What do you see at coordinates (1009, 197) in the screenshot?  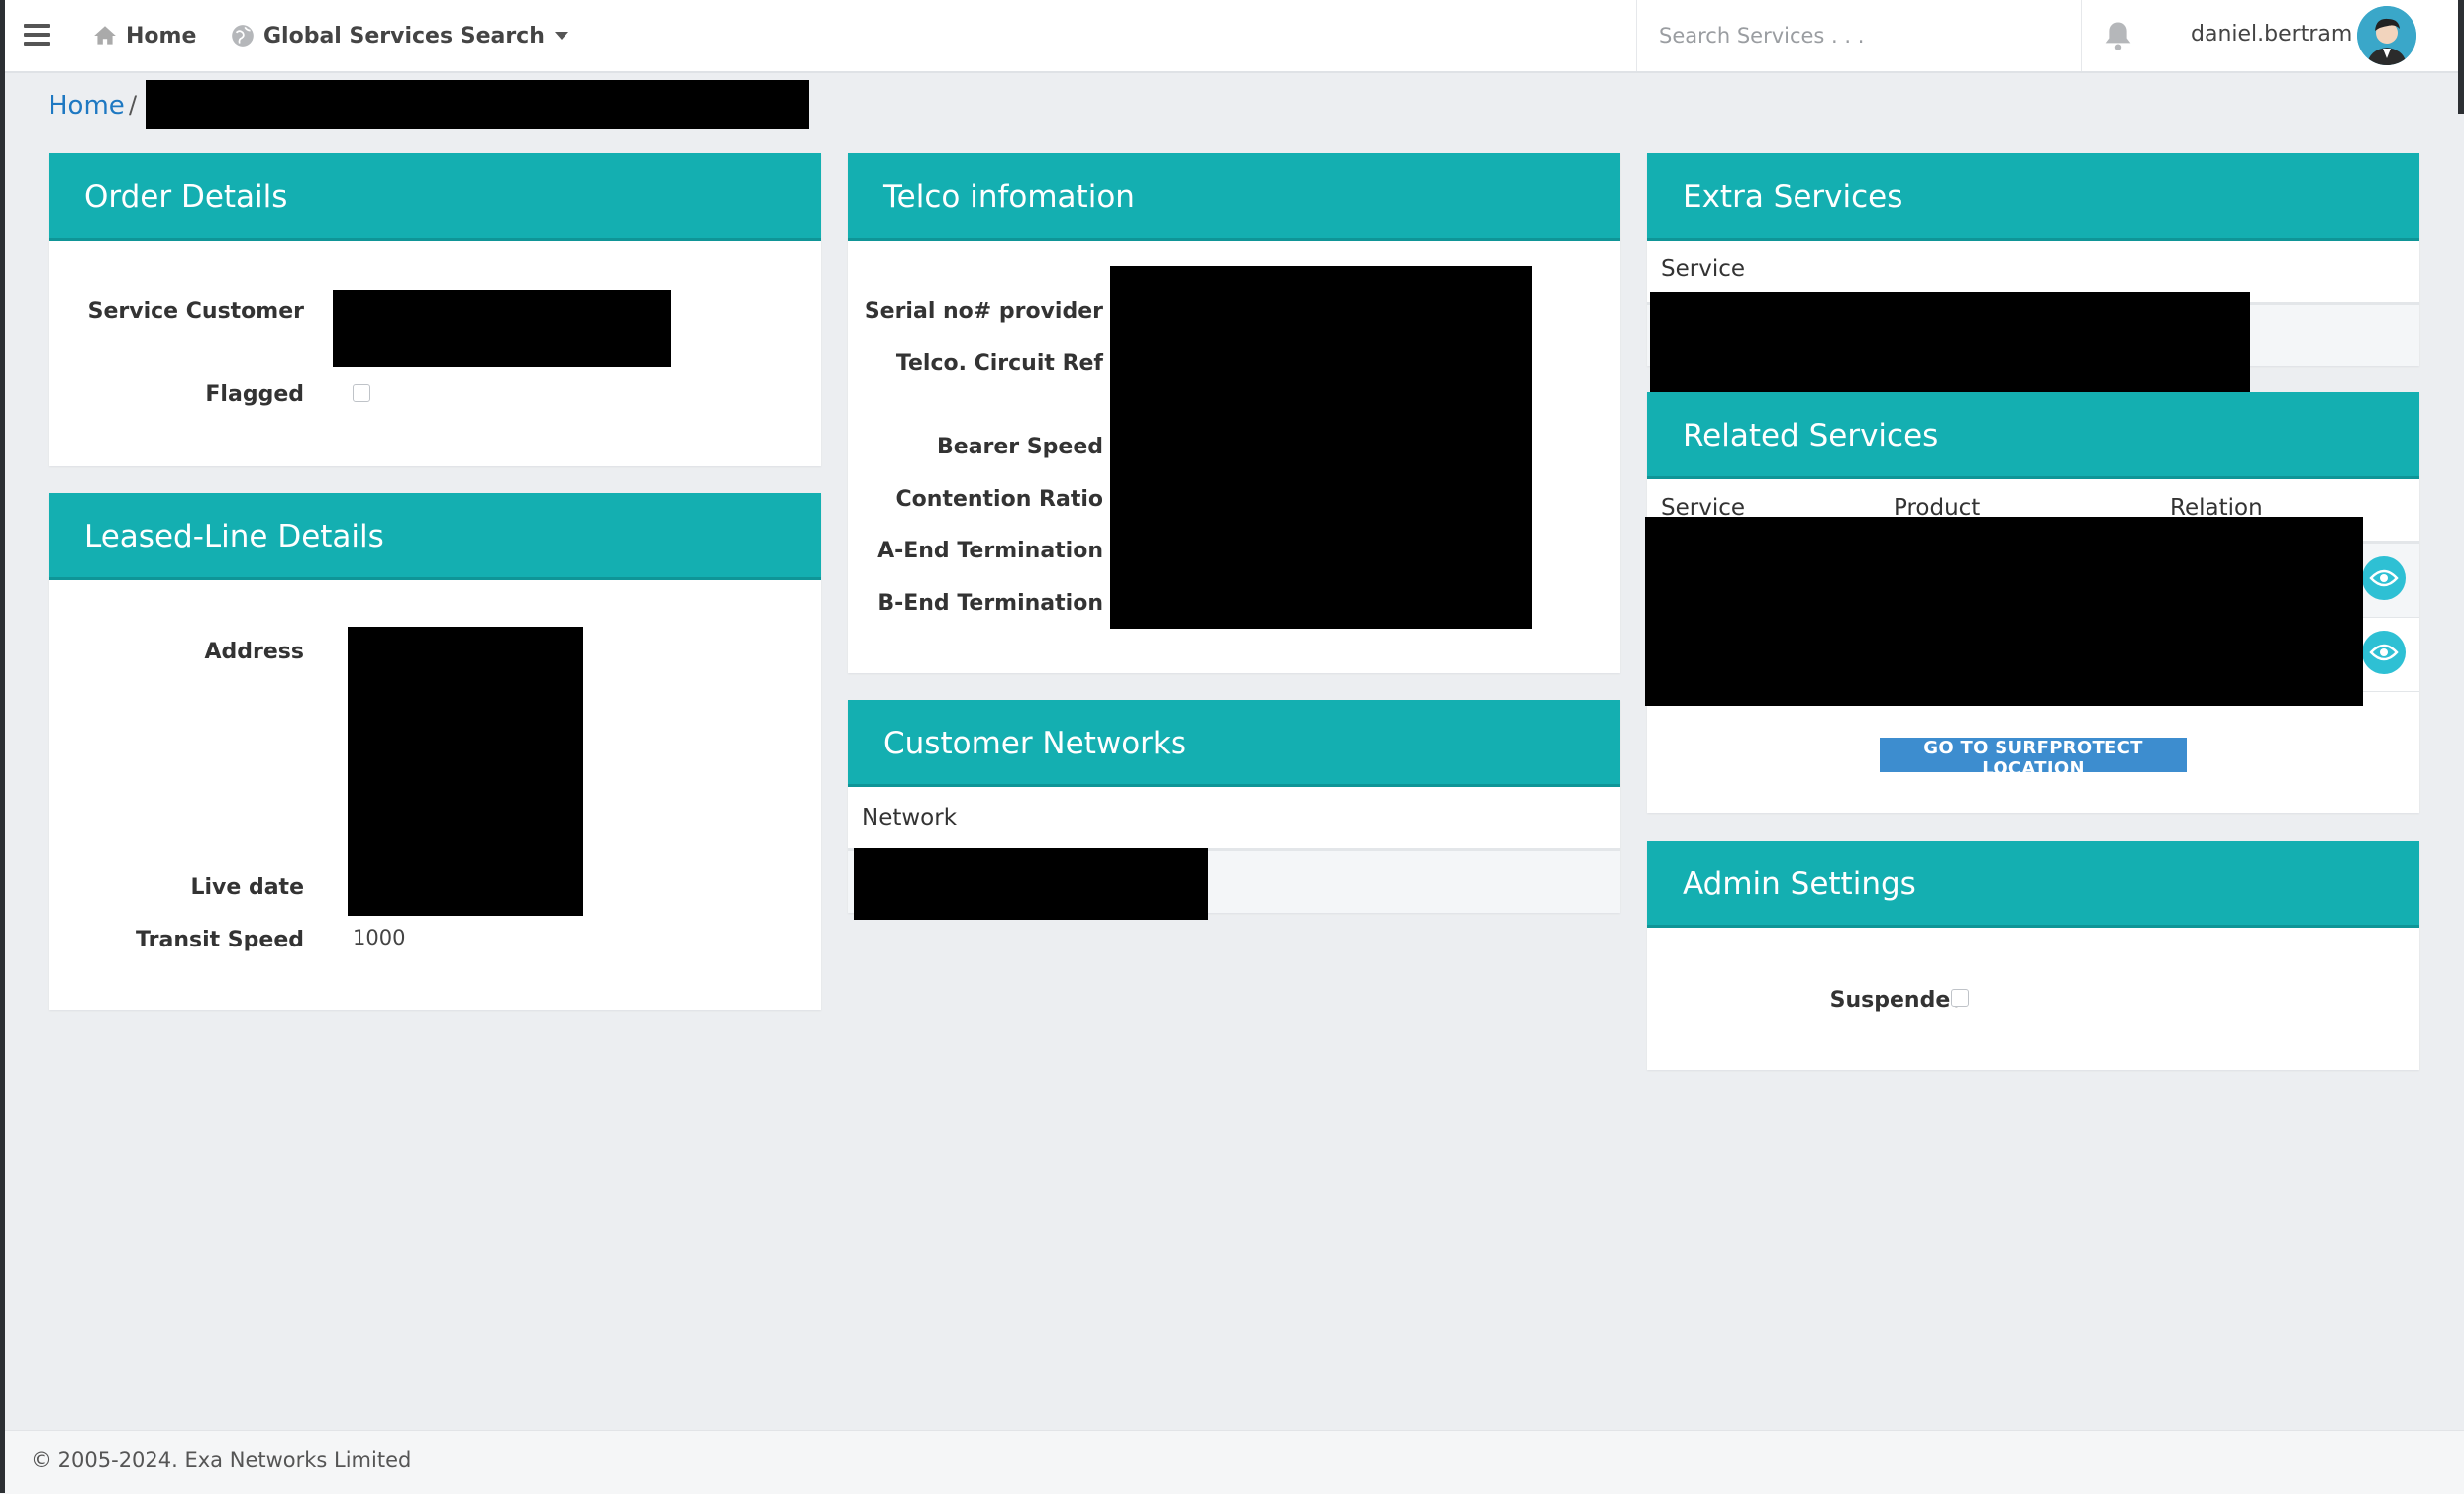 I see `telco-information-title: Telco infomation` at bounding box center [1009, 197].